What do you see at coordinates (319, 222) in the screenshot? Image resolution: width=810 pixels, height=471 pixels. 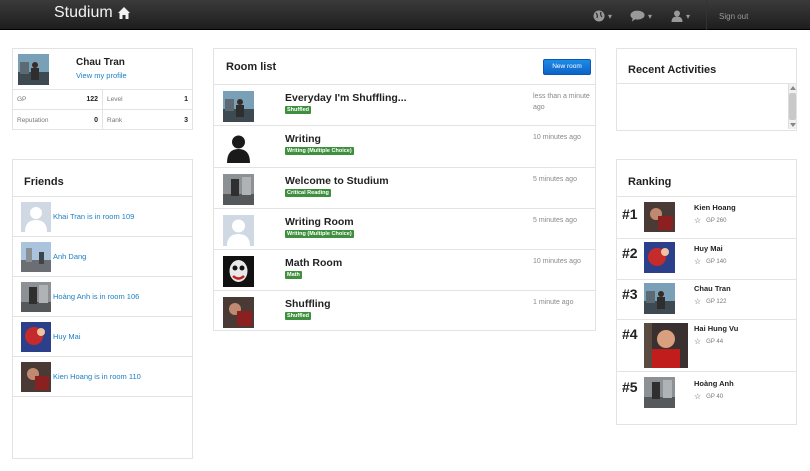 I see `room-title: Writing Room` at bounding box center [319, 222].